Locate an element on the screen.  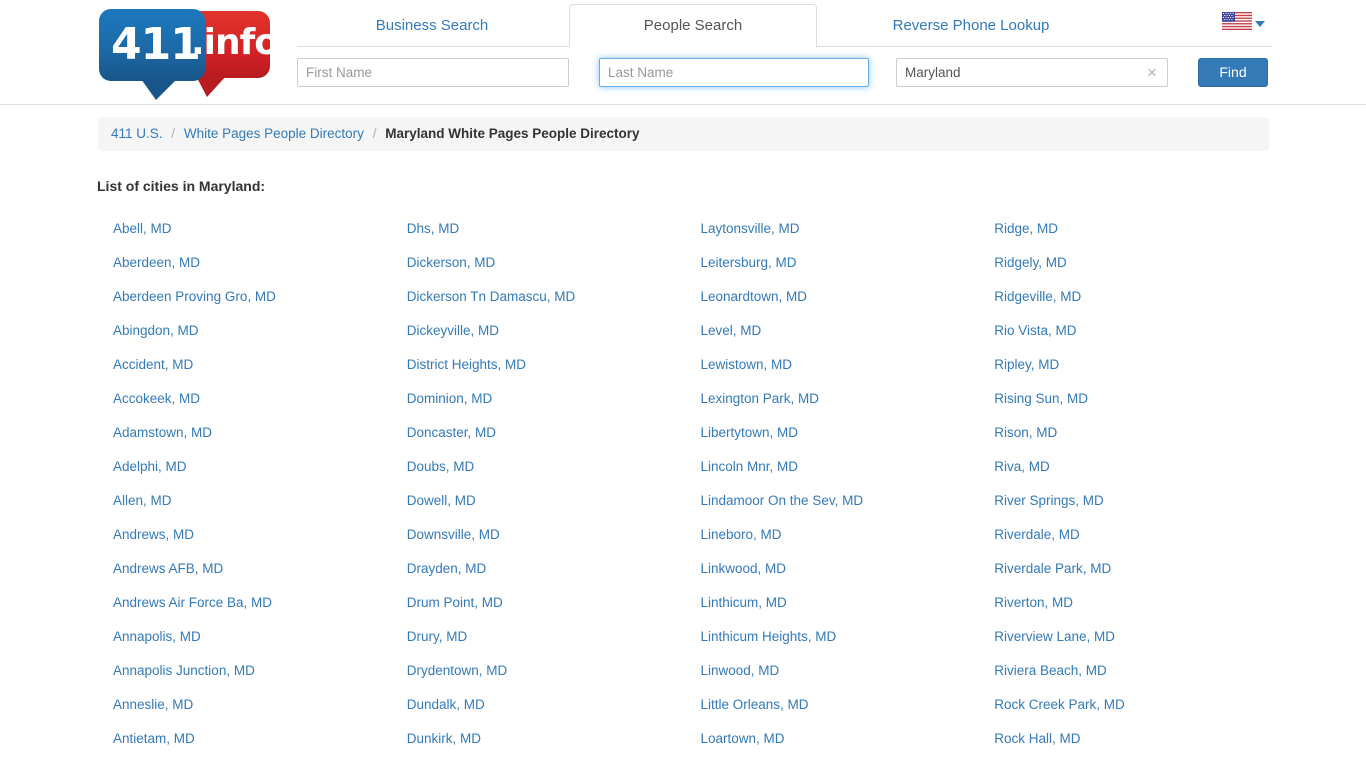
last-name-input is located at coordinates (734, 72).